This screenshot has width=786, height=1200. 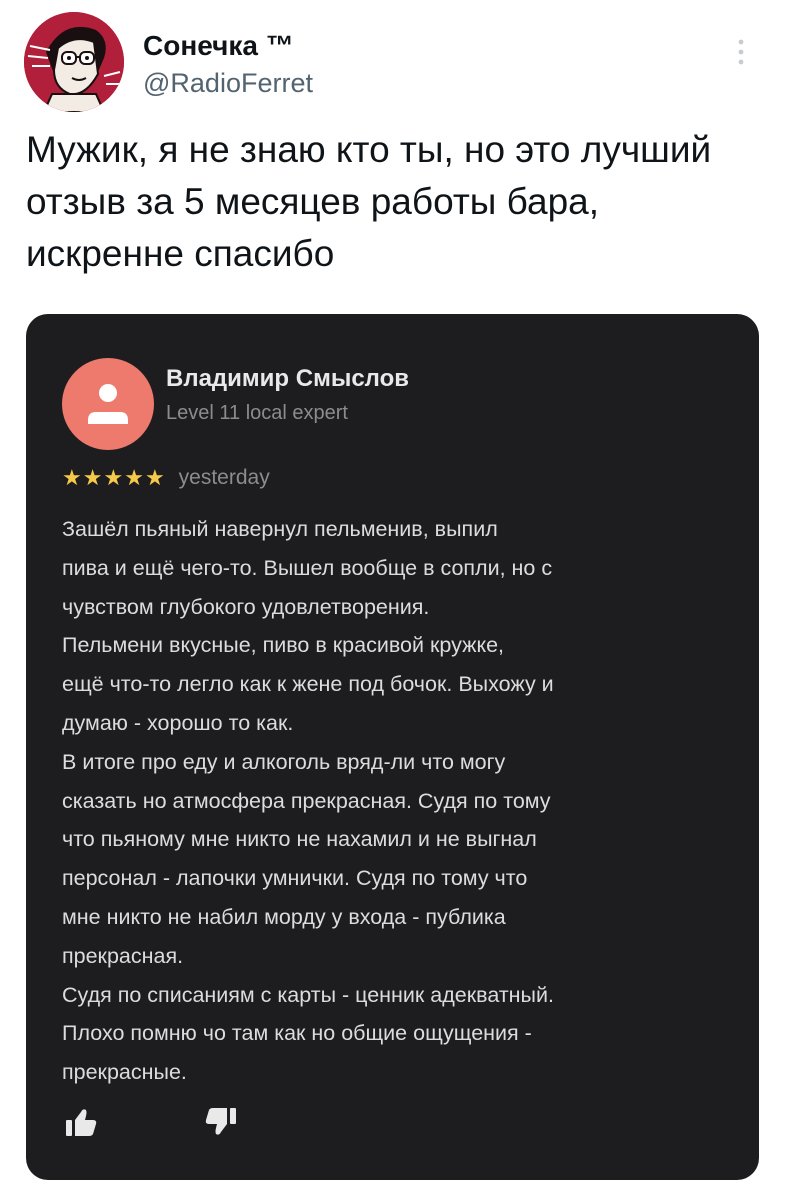 What do you see at coordinates (280, 529) in the screenshot?
I see `review-text-line: Зашёл пьяный навернул пельменив, выпил` at bounding box center [280, 529].